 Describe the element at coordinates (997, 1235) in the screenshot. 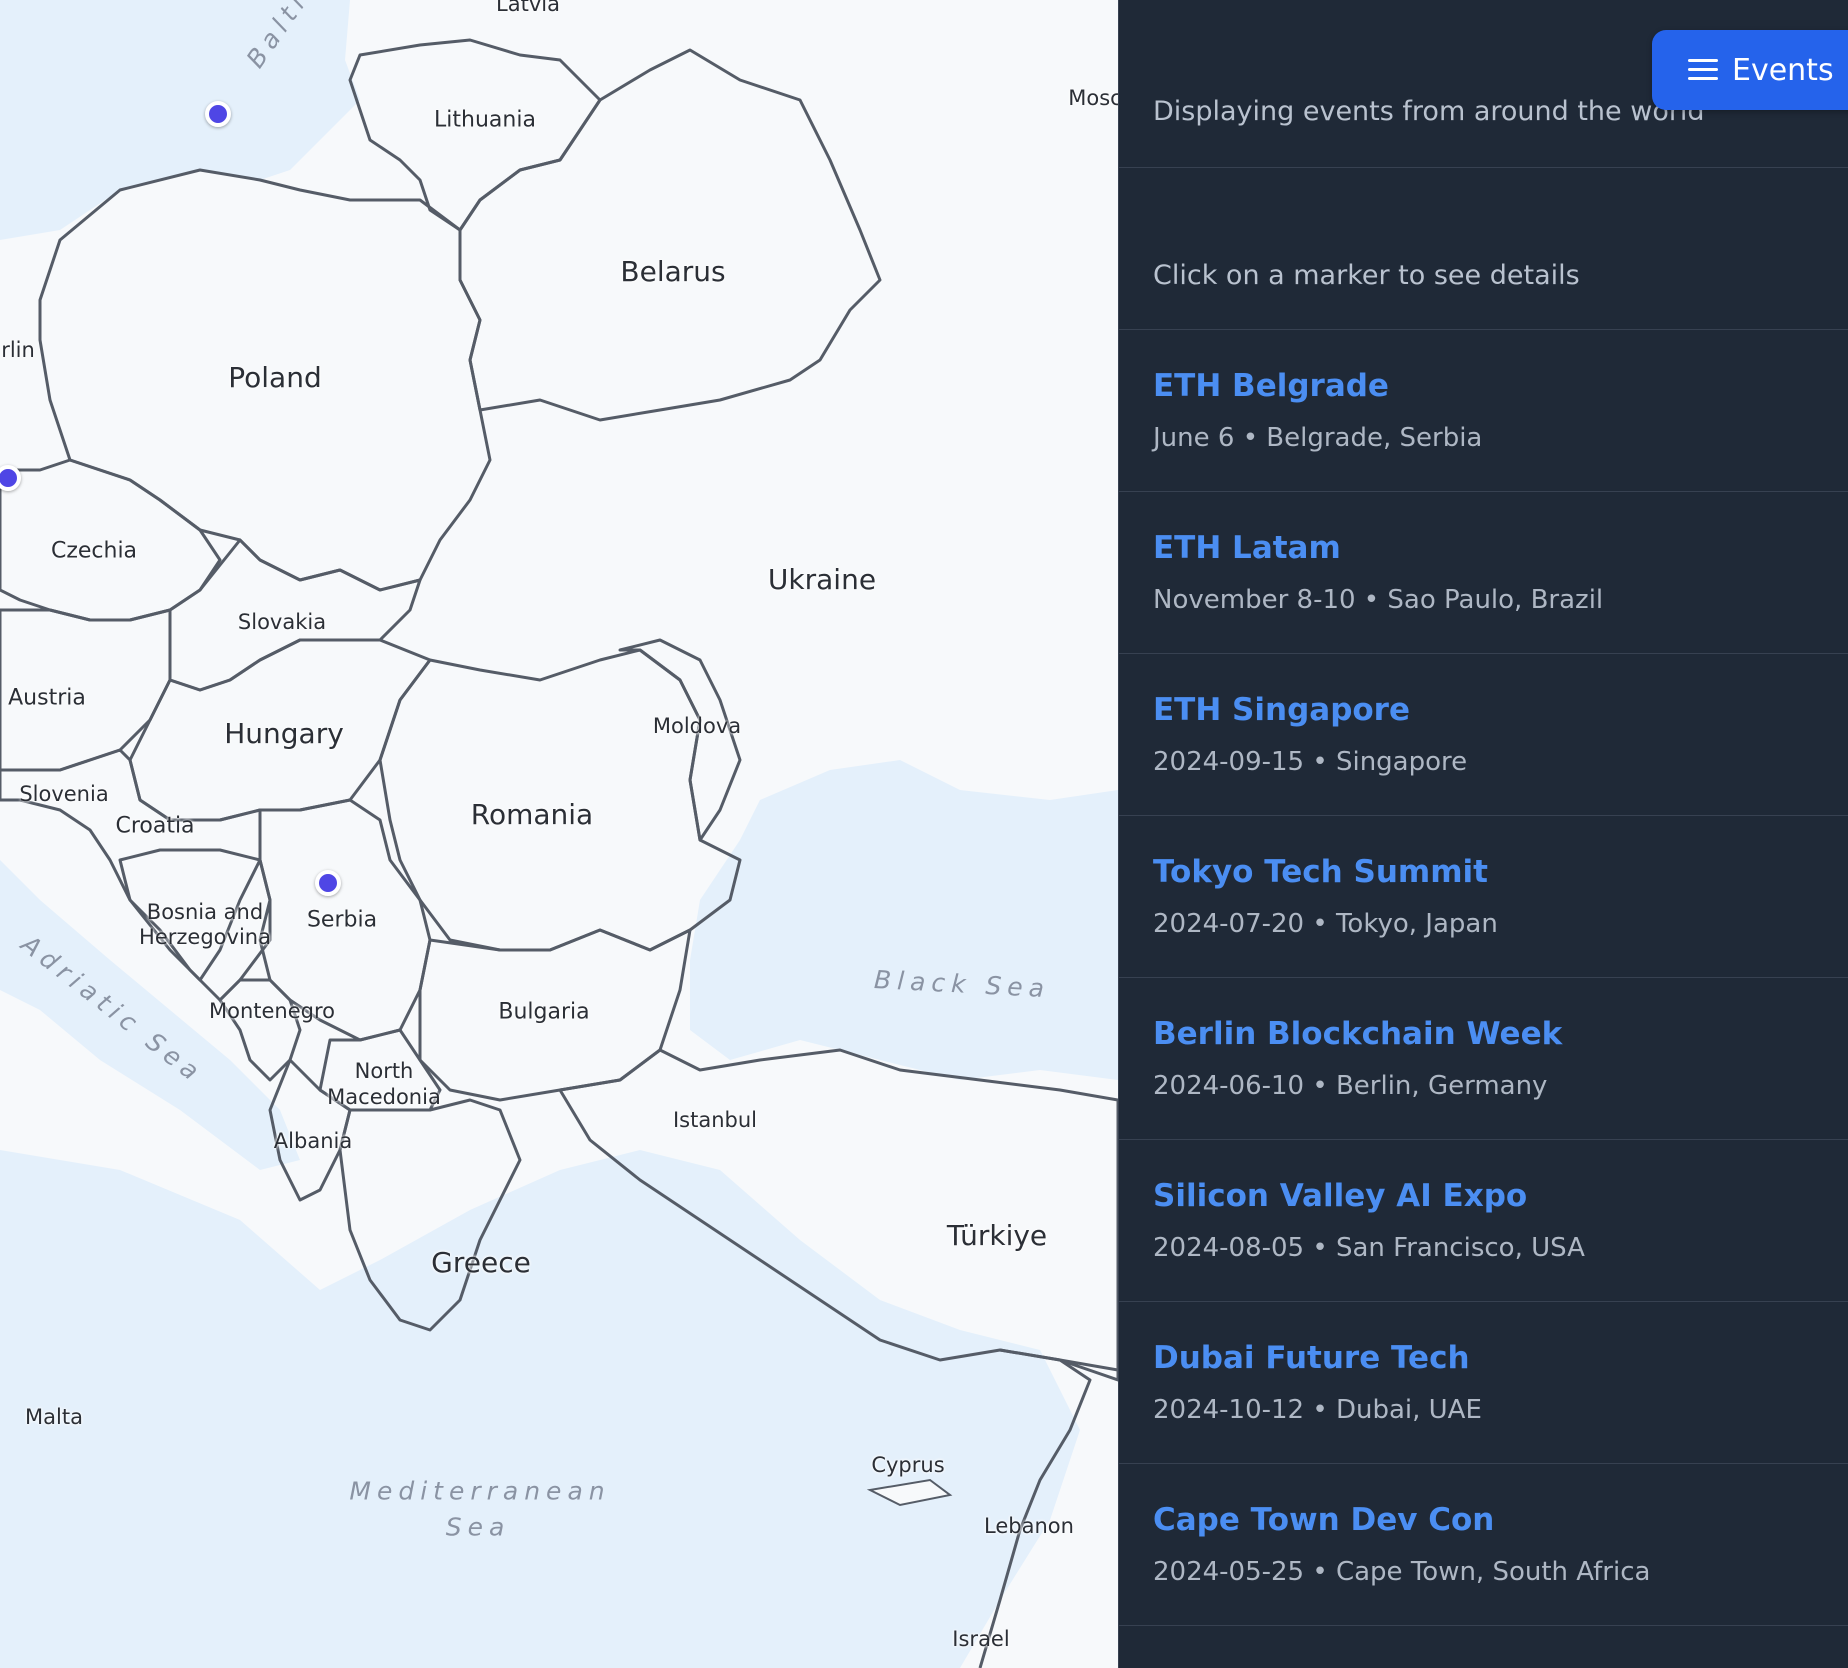

I see `label-turkiye: Türkiye` at that location.